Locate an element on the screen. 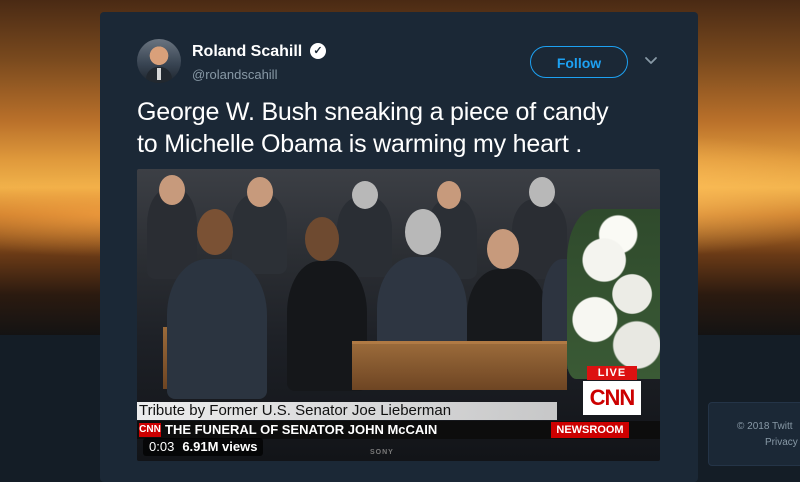  tweet-text-line2: to Michelle Obama is warming my heart . is located at coordinates (360, 144).